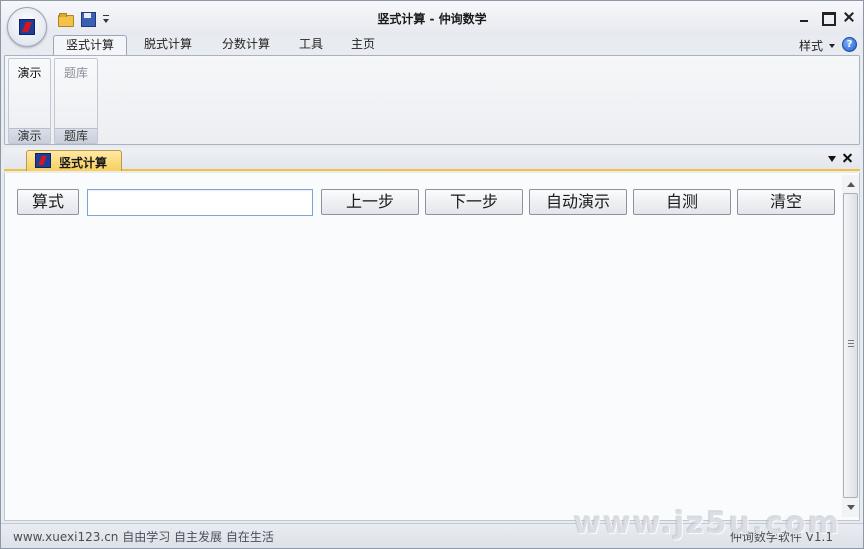  I want to click on scroll-grip-icon, so click(851, 343).